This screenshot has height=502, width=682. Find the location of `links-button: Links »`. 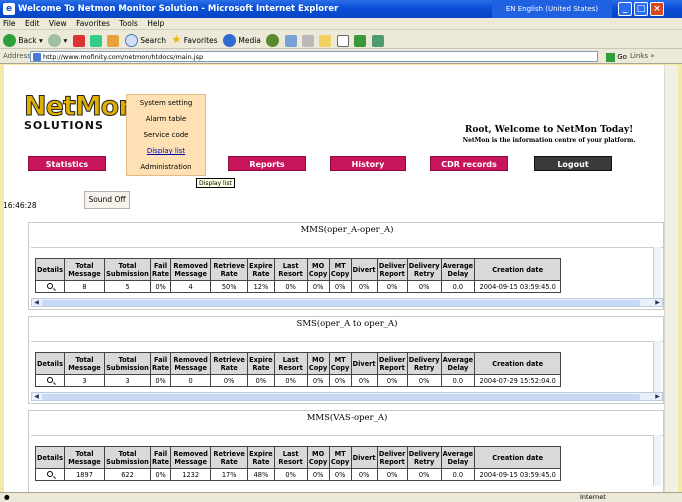

links-button: Links » is located at coordinates (642, 56).